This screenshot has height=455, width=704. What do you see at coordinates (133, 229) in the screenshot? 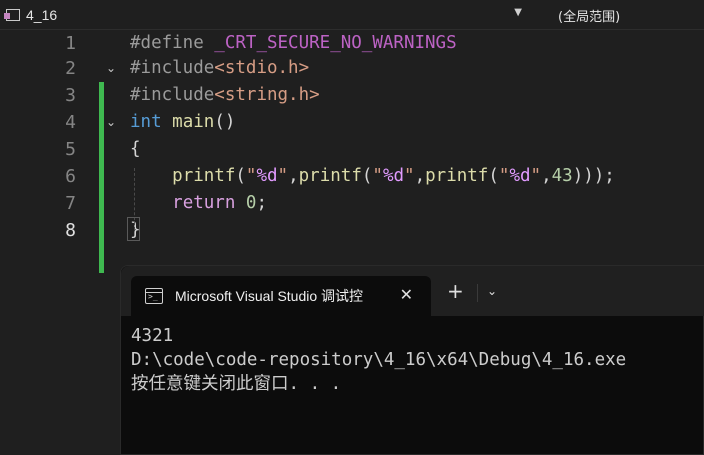
I see `brace-match-highlight` at bounding box center [133, 229].